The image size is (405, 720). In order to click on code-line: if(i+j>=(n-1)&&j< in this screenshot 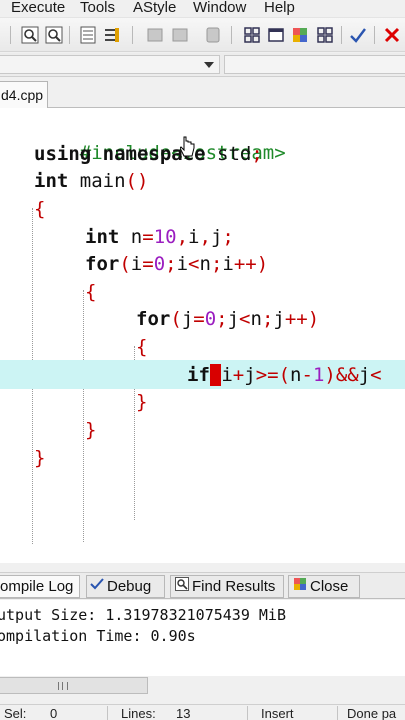, I will do `click(284, 375)`.